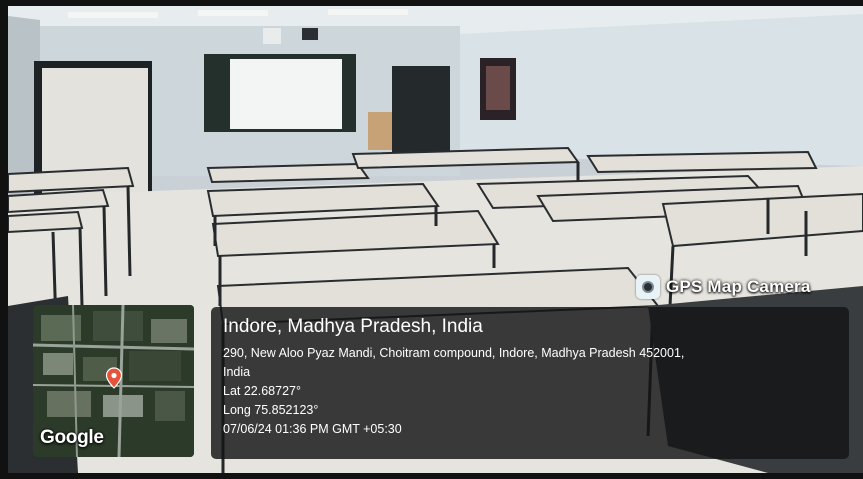  I want to click on address-line-2: India, so click(237, 372).